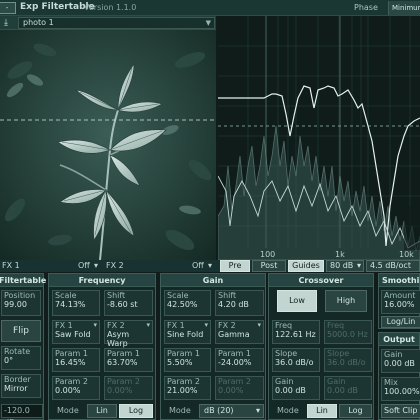  Describe the element at coordinates (17, 379) in the screenshot. I see `border-label: Border` at that location.